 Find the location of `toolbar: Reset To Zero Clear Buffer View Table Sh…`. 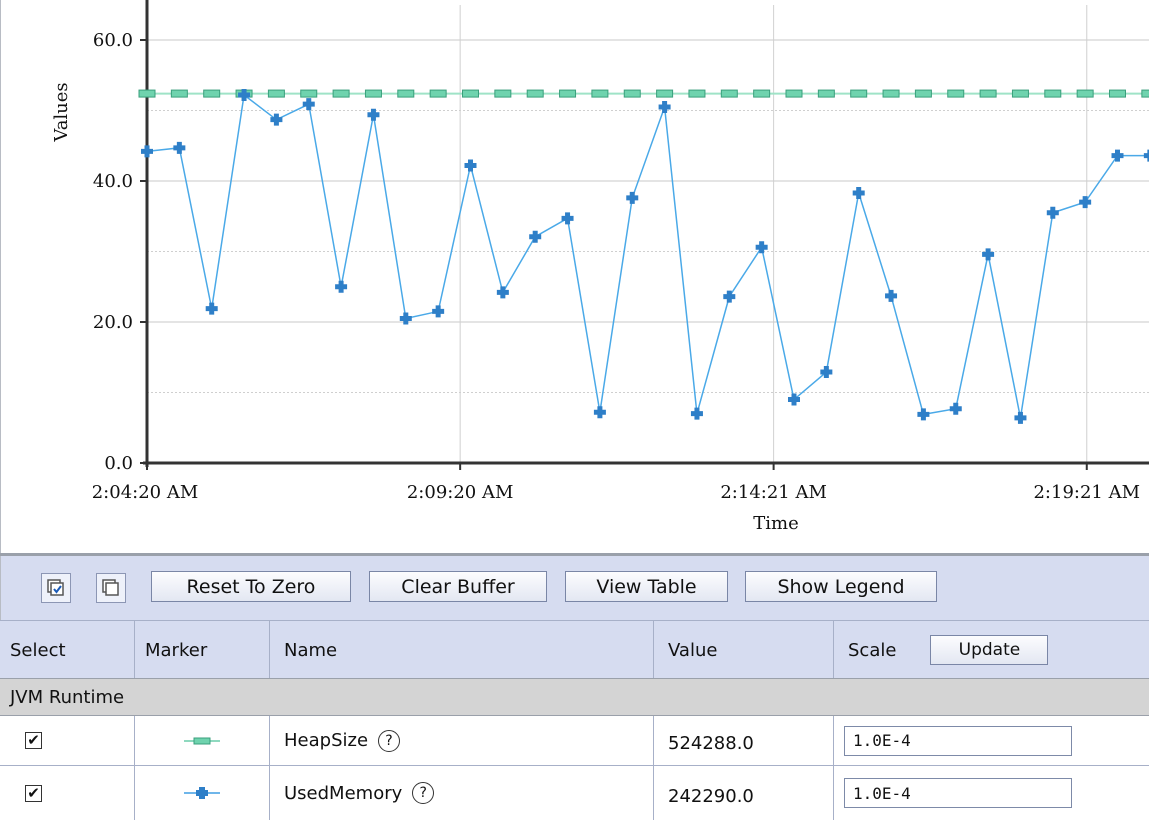

toolbar: Reset To Zero Clear Buffer View Table Sh… is located at coordinates (574, 588).